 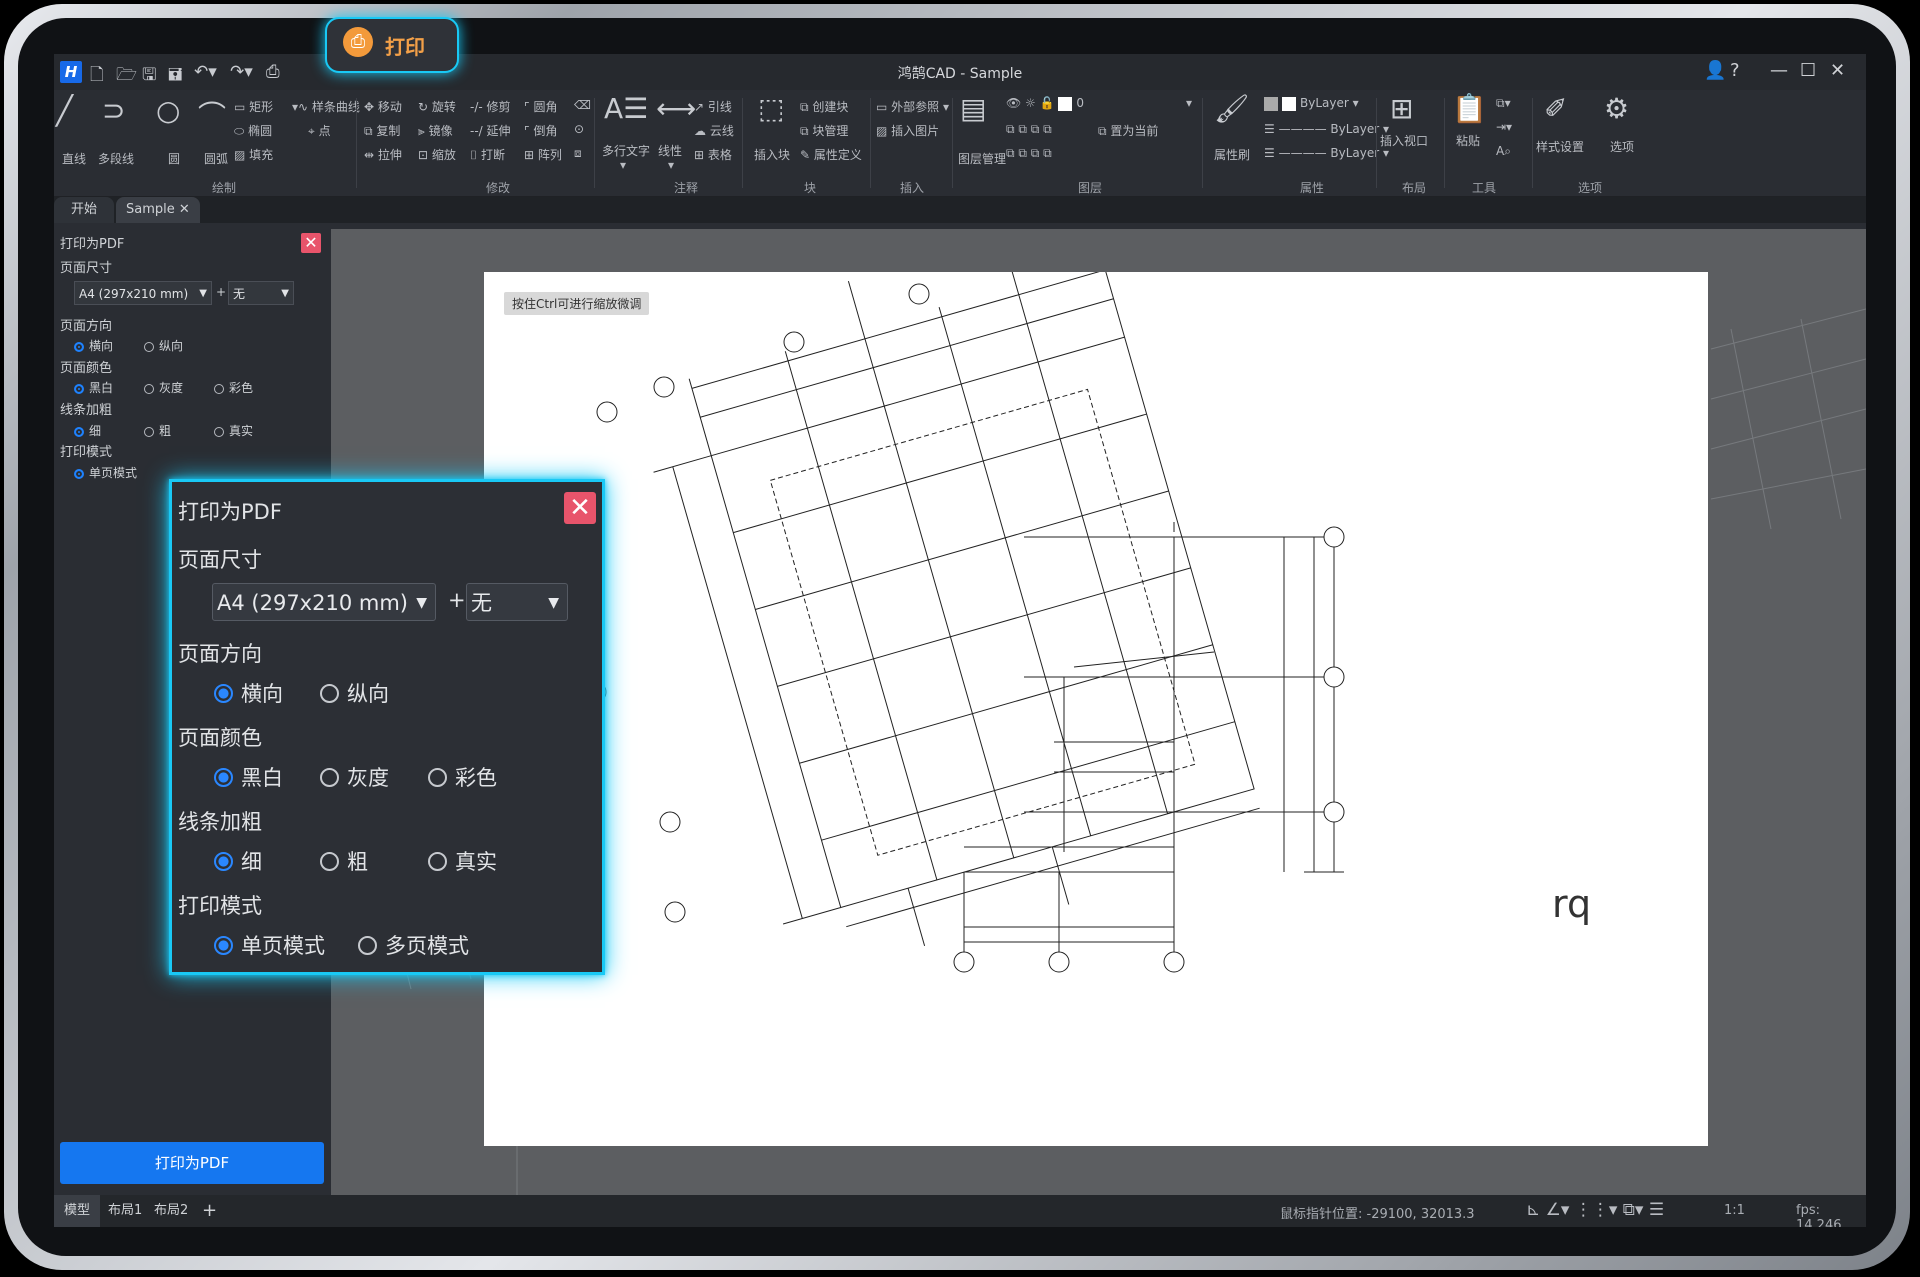 I want to click on close-window-icon: ✕, so click(x=1837, y=70).